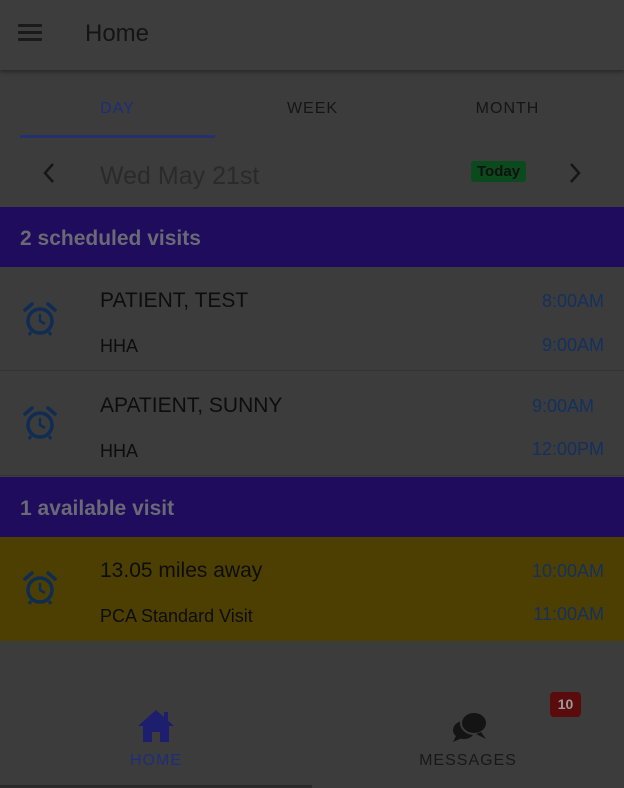  What do you see at coordinates (567, 571) in the screenshot?
I see `visit-start-time: 10:00AM` at bounding box center [567, 571].